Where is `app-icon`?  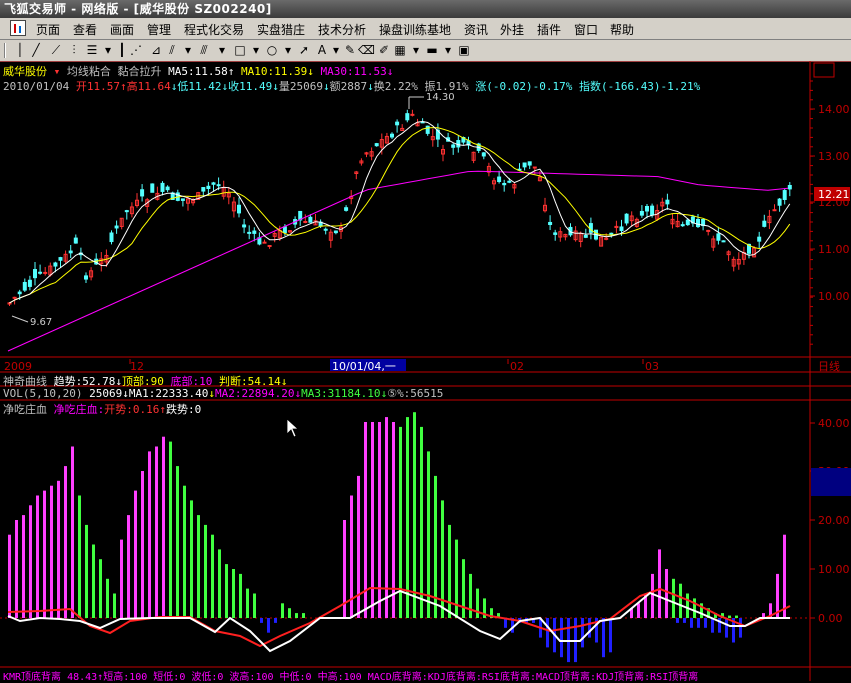 app-icon is located at coordinates (18, 28).